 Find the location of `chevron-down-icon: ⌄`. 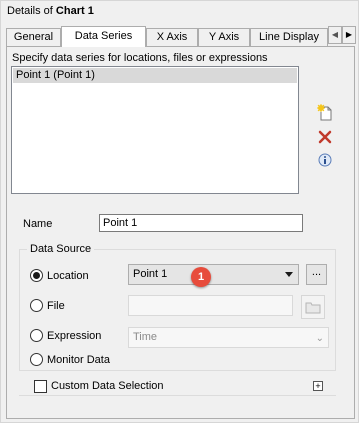

chevron-down-icon: ⌄ is located at coordinates (319, 338).